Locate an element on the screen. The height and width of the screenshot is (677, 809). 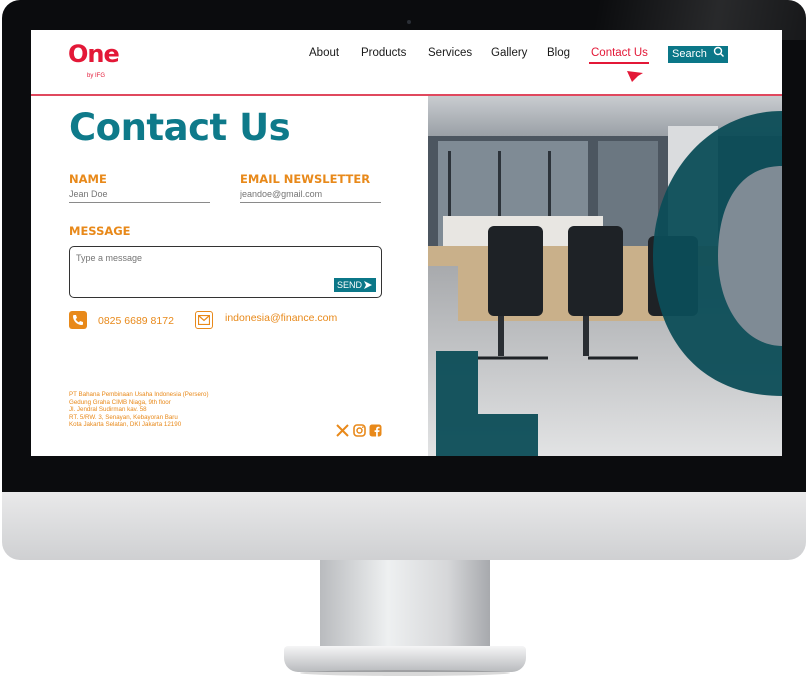
address-line: Jl. Jendral Sudirman kav. 58 is located at coordinates (108, 410).